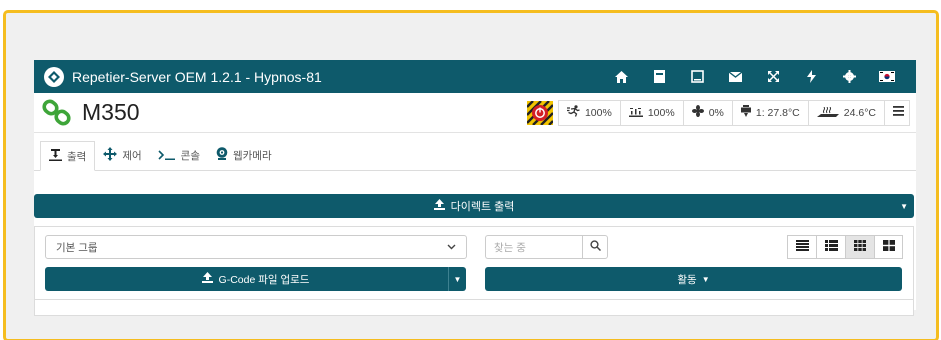 This screenshot has width=941, height=340. I want to click on fan-icon, so click(697, 112).